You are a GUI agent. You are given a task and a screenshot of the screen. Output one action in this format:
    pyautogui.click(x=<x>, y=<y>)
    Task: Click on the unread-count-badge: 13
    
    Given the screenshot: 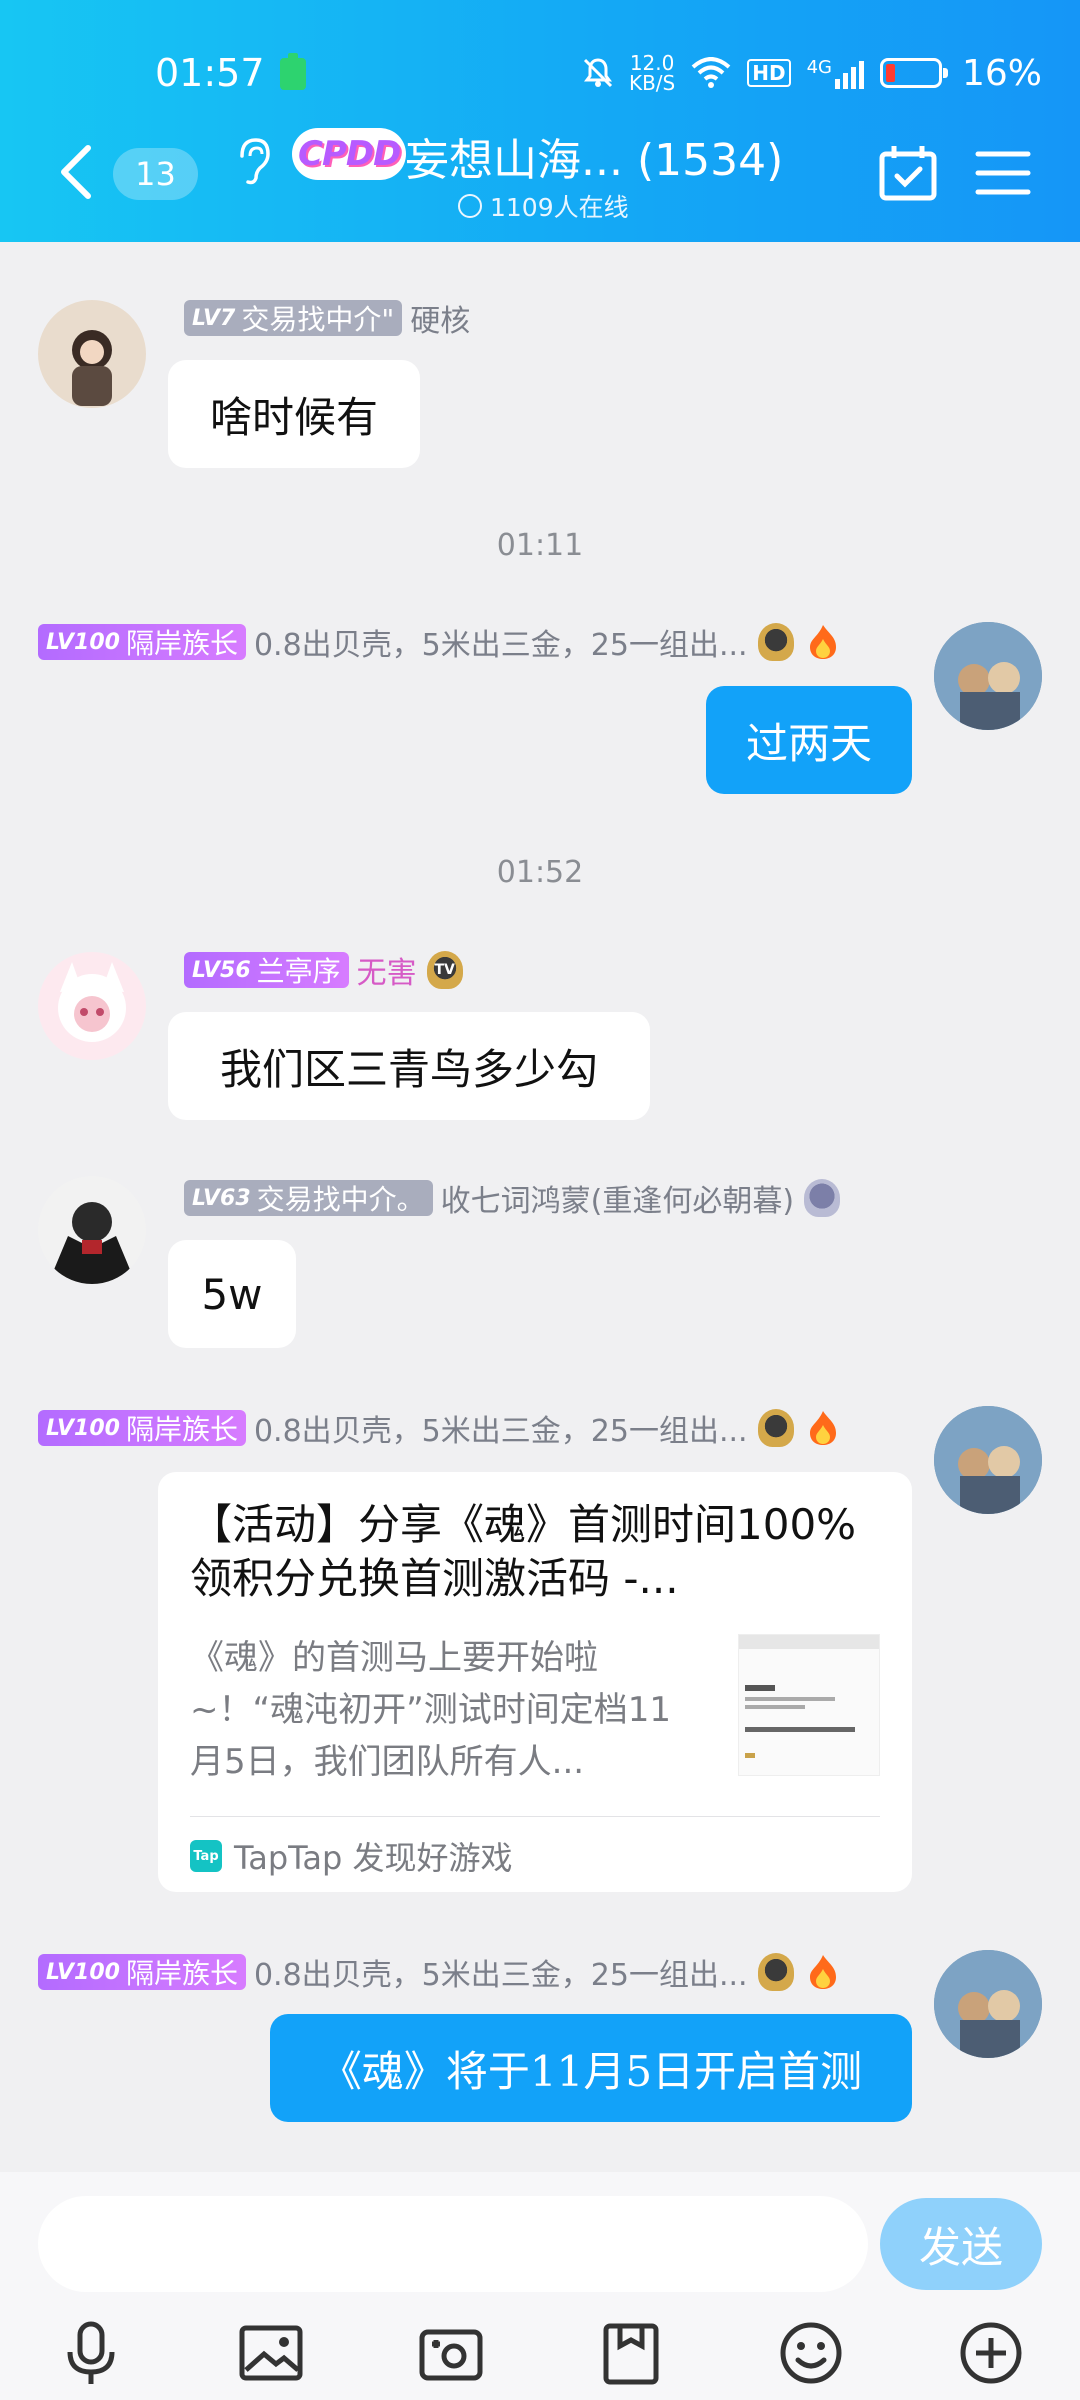 What is the action you would take?
    pyautogui.click(x=155, y=174)
    